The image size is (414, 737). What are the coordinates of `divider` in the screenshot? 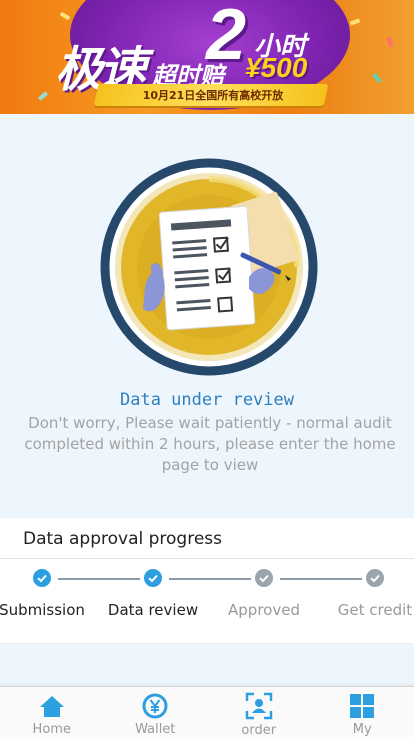 It's located at (207, 558).